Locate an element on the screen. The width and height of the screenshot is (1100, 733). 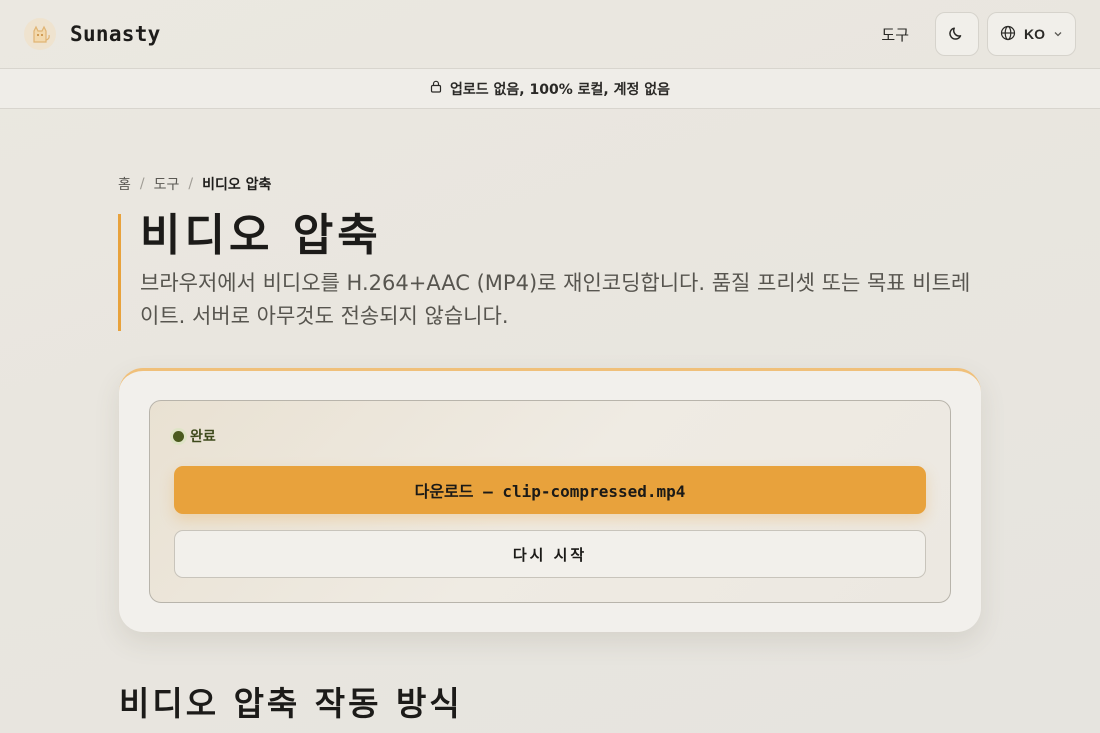
brand: Sunasty is located at coordinates (92, 34).